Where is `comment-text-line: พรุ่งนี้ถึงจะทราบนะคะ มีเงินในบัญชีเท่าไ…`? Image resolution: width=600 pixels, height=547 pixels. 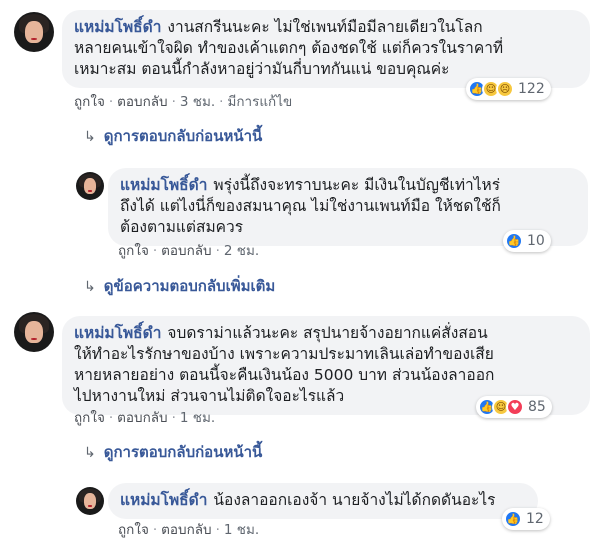
comment-text-line: พรุ่งนี้ถึงจะทราบนะคะ มีเงินในบัญชีเท่าไ… is located at coordinates (357, 185).